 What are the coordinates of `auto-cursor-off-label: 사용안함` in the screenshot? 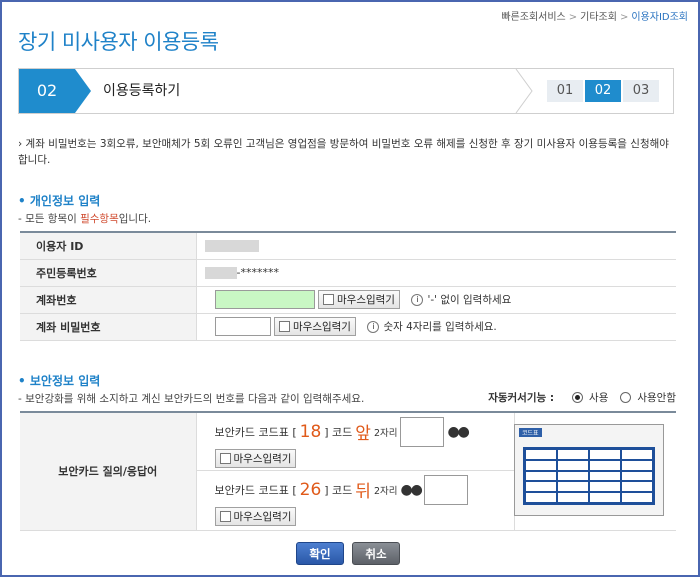 It's located at (656, 397).